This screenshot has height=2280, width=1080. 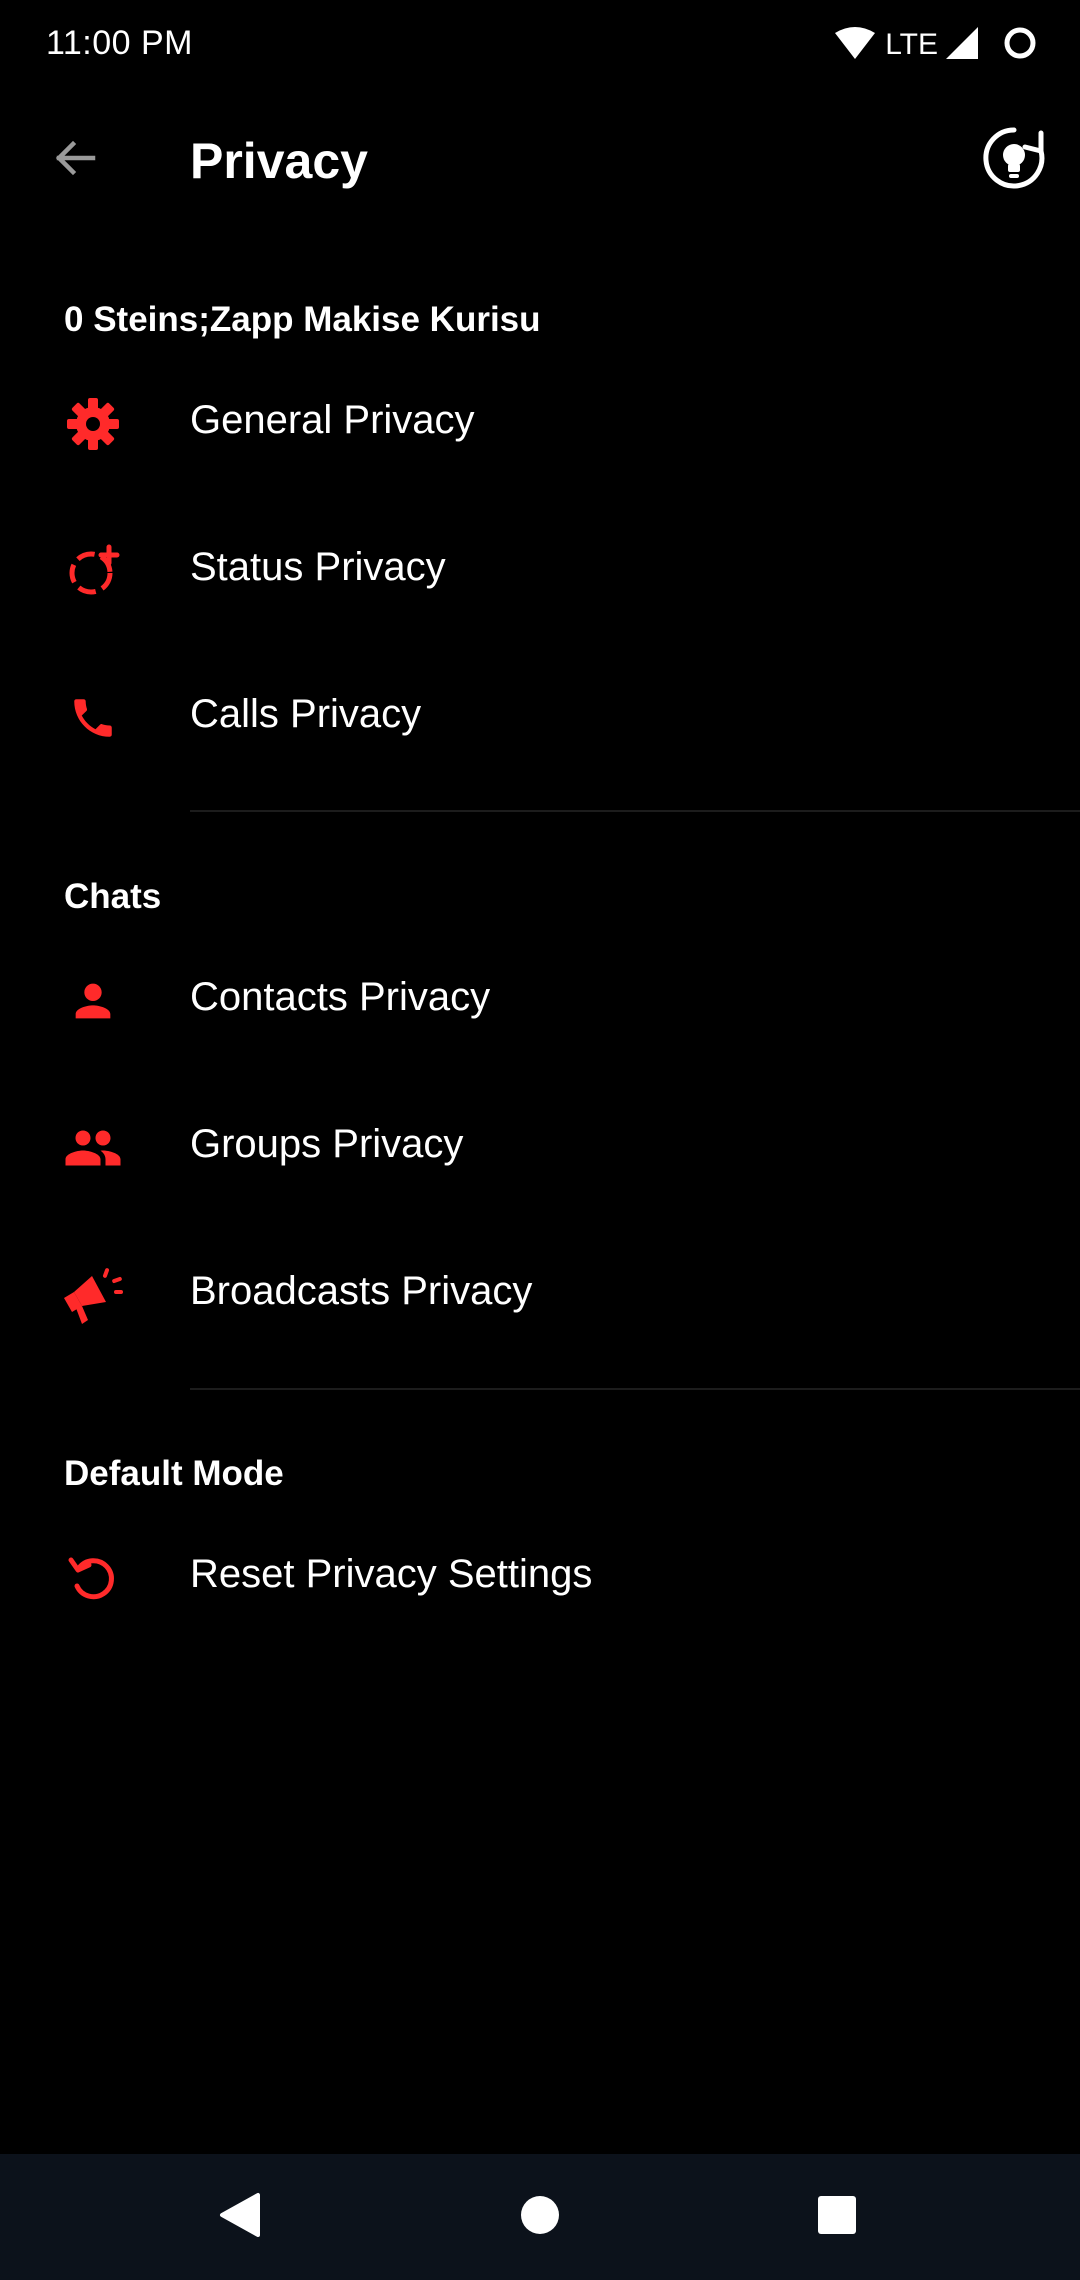 What do you see at coordinates (93, 1148) in the screenshot?
I see `group-icon` at bounding box center [93, 1148].